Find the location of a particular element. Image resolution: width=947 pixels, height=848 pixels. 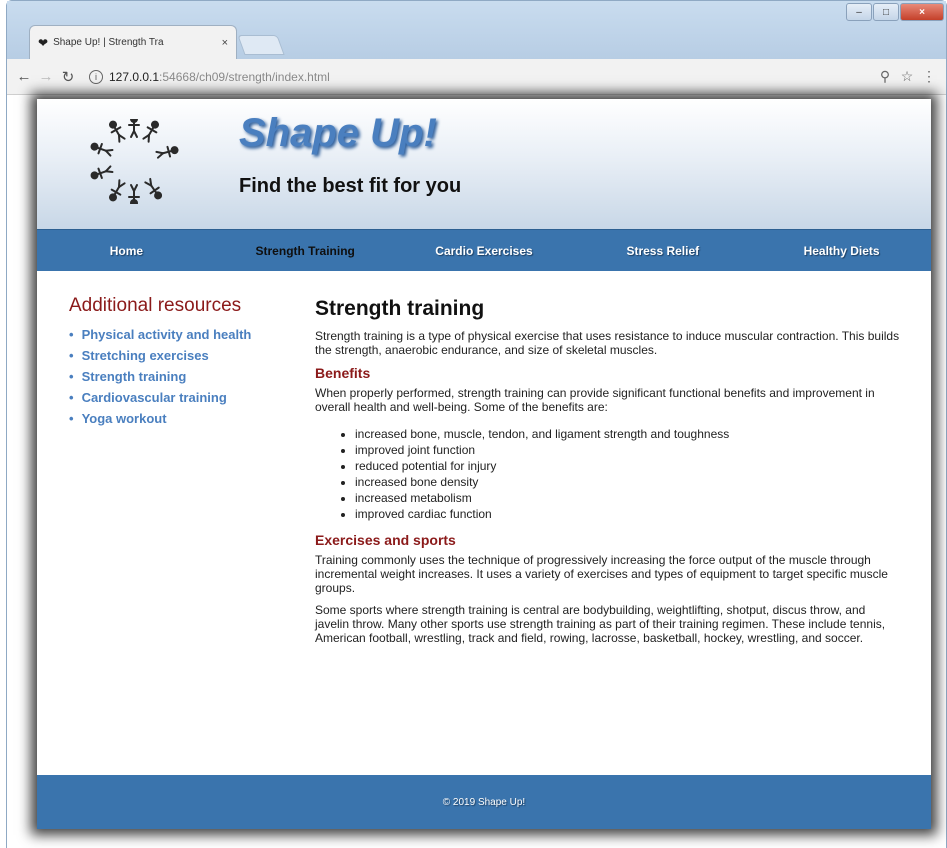

resource-link-label: Stretching exercises is located at coordinates (145, 355).